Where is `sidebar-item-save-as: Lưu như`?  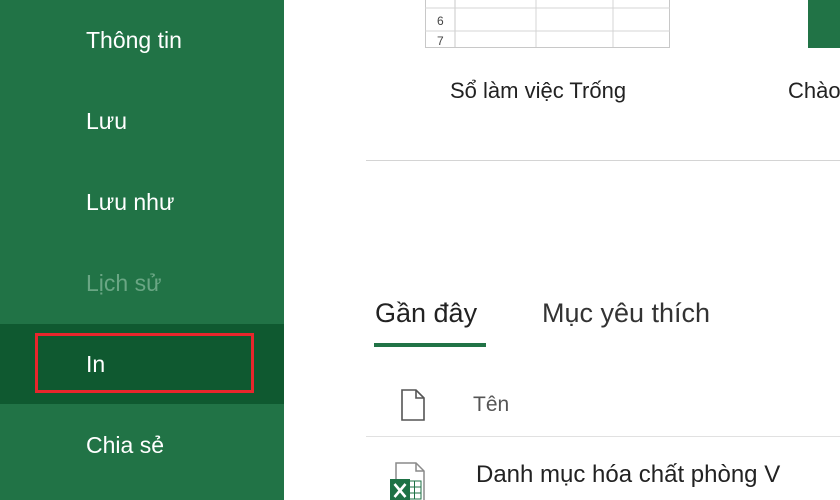 sidebar-item-save-as: Lưu như is located at coordinates (142, 202).